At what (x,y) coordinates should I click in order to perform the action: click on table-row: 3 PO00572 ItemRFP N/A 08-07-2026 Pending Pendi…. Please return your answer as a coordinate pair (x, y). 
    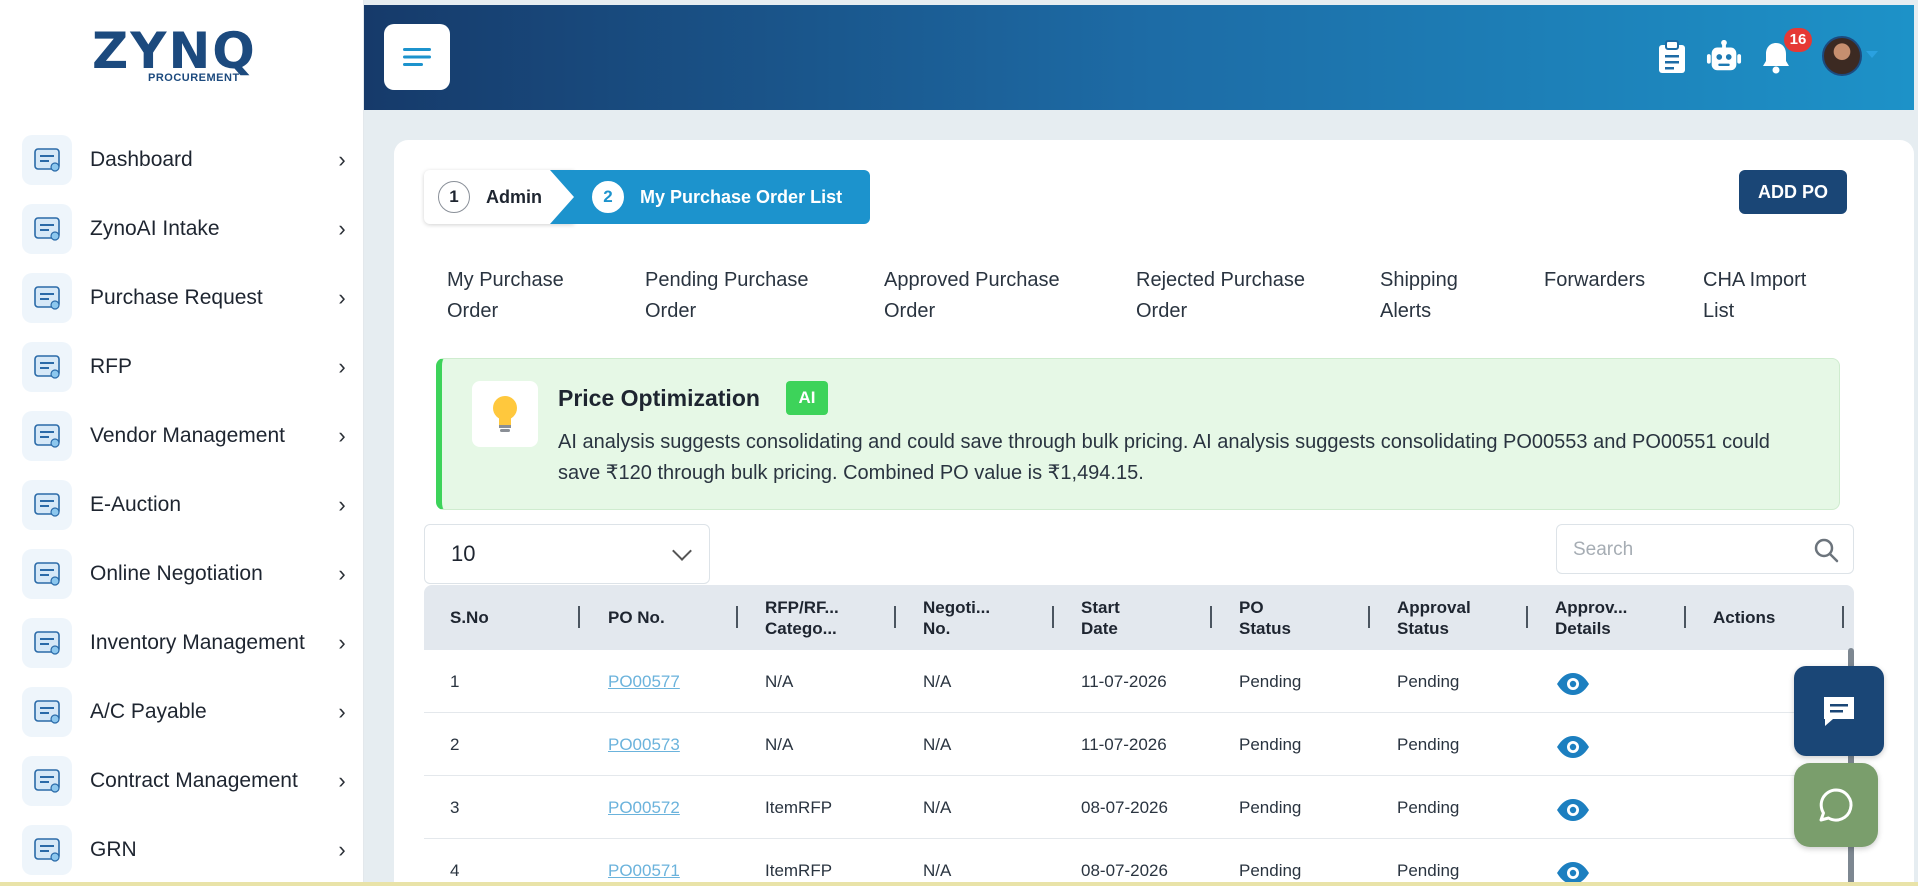
    Looking at the image, I should click on (1139, 807).